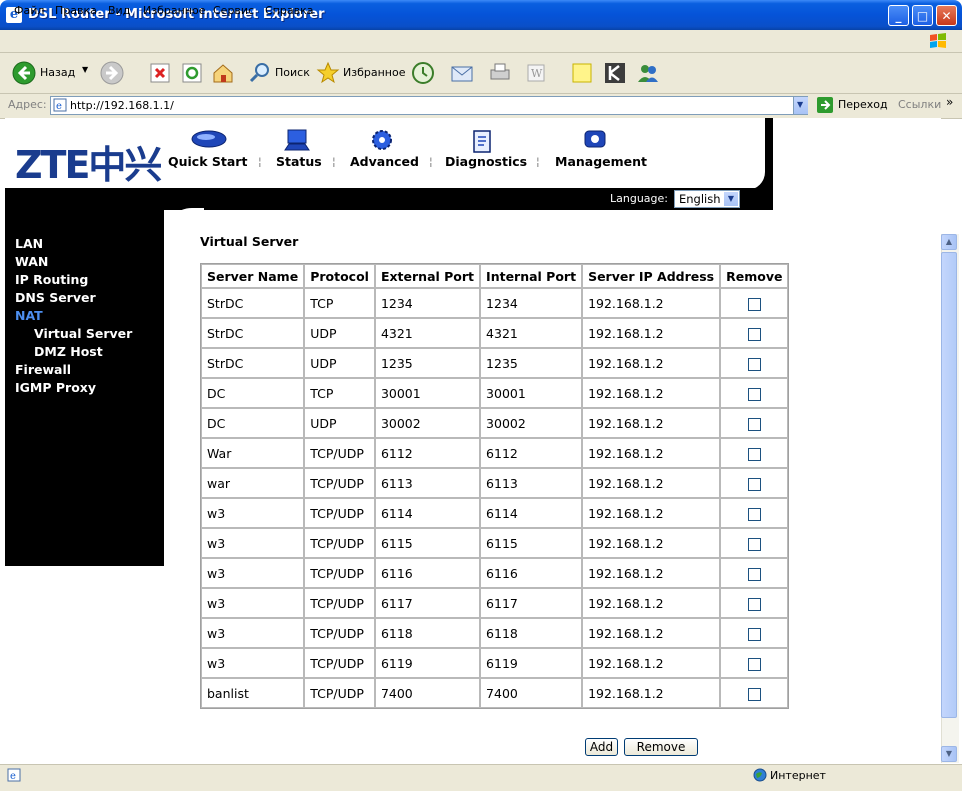 The width and height of the screenshot is (962, 791). I want to click on sidebar-item-dns-server: DNS Server, so click(55, 297).